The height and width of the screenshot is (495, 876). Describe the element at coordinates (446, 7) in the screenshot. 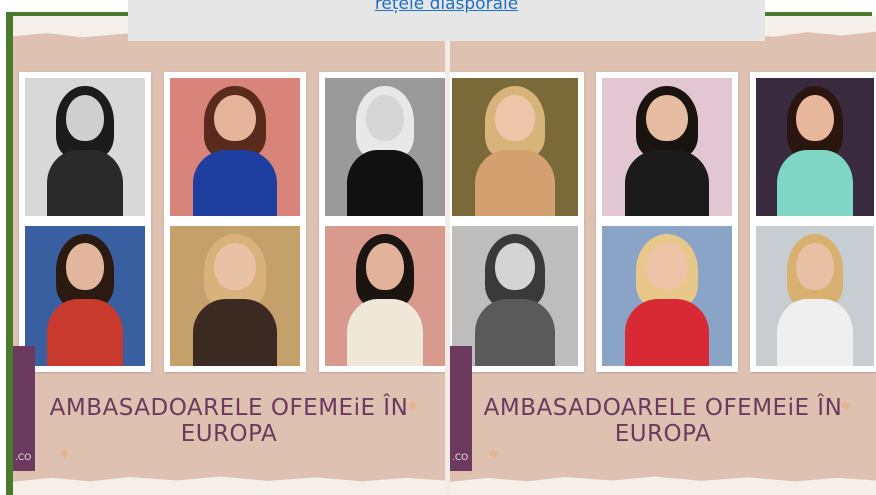

I see `diaspora-networks-link: rețele diasporale` at that location.